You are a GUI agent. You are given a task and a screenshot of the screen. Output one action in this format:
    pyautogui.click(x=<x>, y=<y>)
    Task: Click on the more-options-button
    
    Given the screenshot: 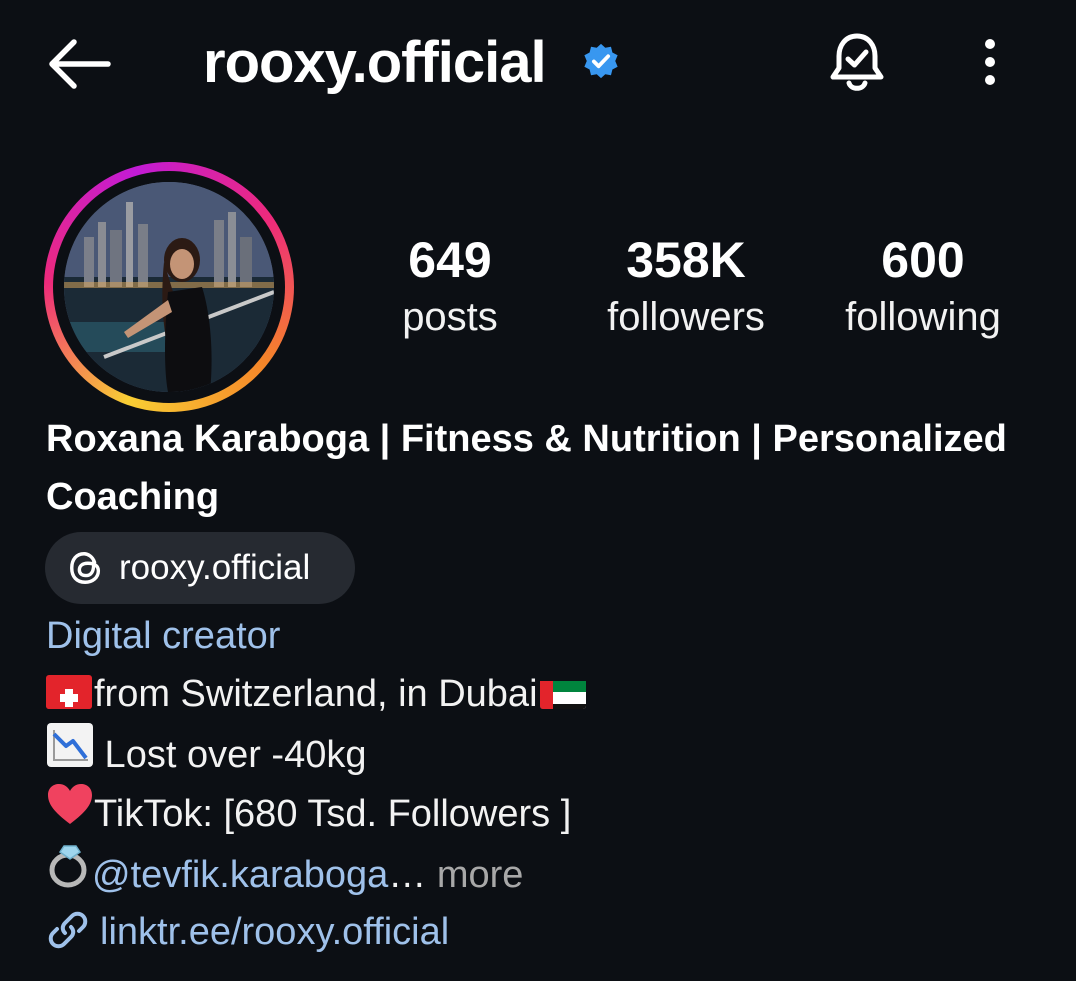 What is the action you would take?
    pyautogui.click(x=990, y=62)
    